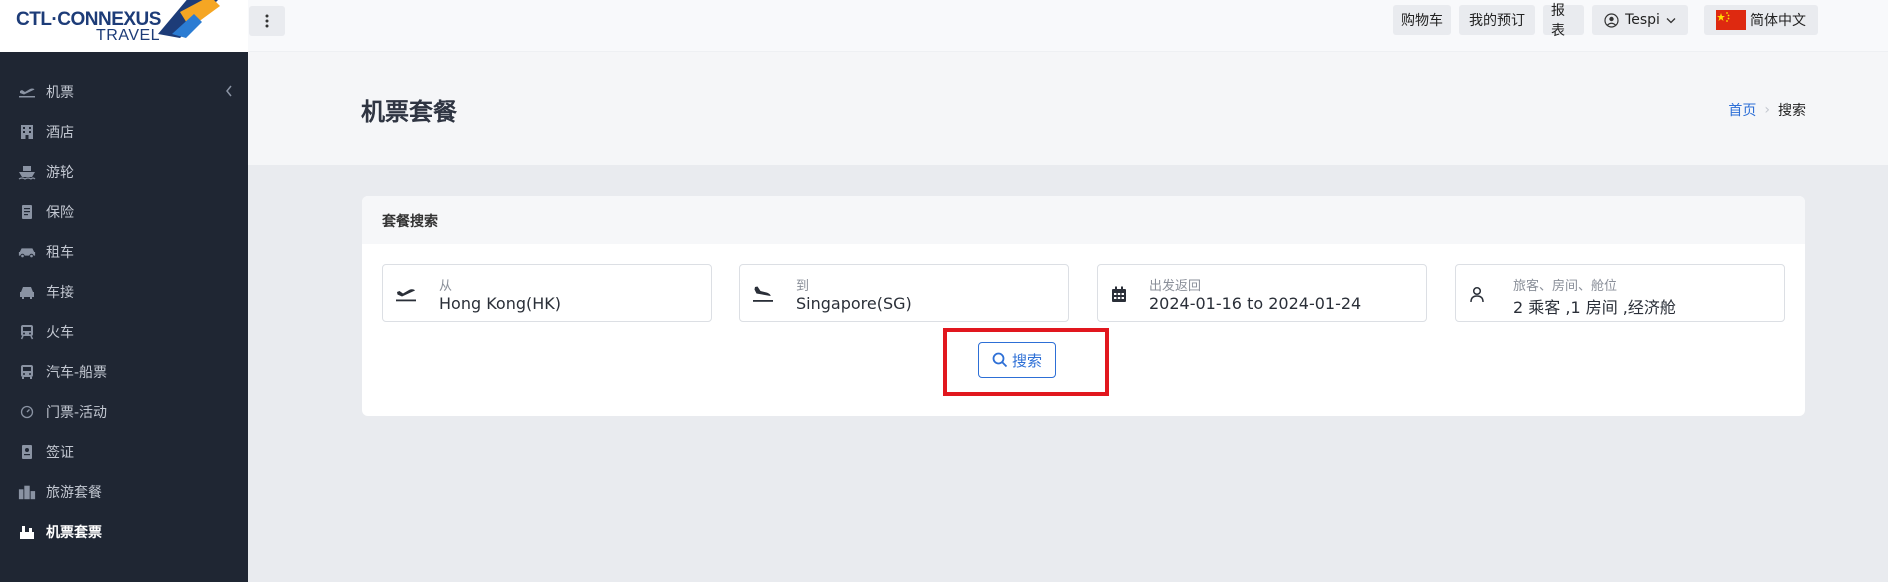 The height and width of the screenshot is (582, 1888). What do you see at coordinates (124, 26) in the screenshot?
I see `brand-logo: CTL·CONNEXUS TRAVEL` at bounding box center [124, 26].